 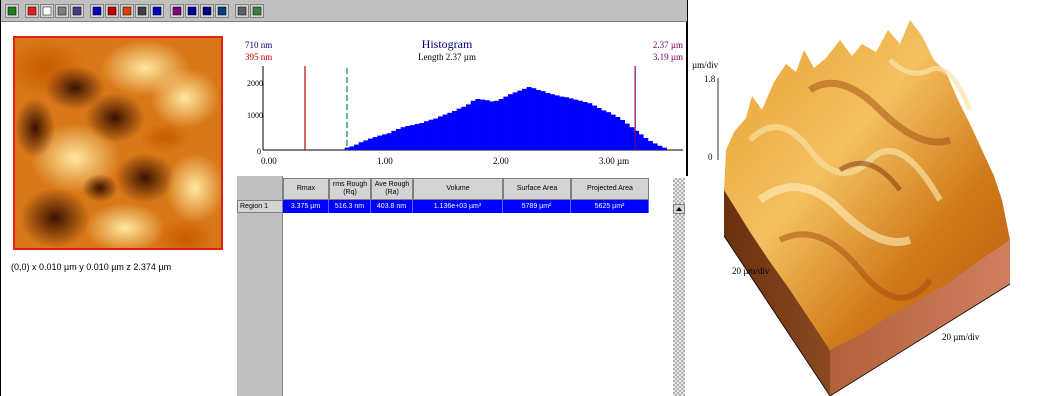 I want to click on table-cell: 5625 µm², so click(x=610, y=206).